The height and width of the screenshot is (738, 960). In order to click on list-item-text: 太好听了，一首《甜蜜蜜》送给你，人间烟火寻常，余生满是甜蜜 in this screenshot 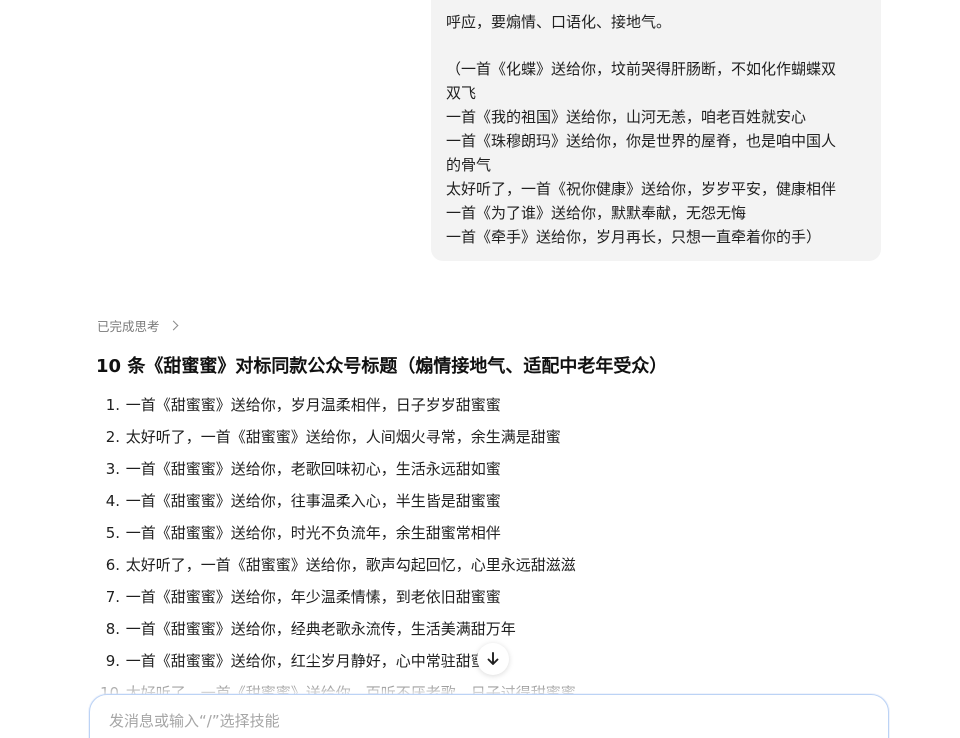, I will do `click(343, 437)`.